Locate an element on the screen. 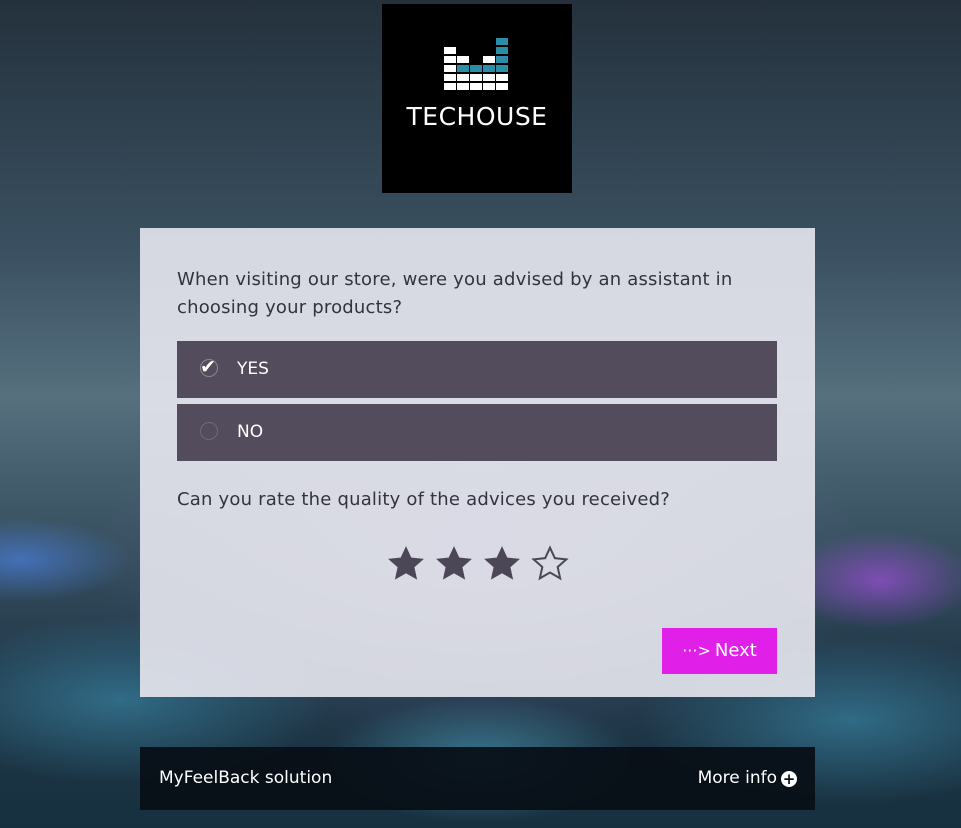  option-no-label: NO is located at coordinates (250, 432).